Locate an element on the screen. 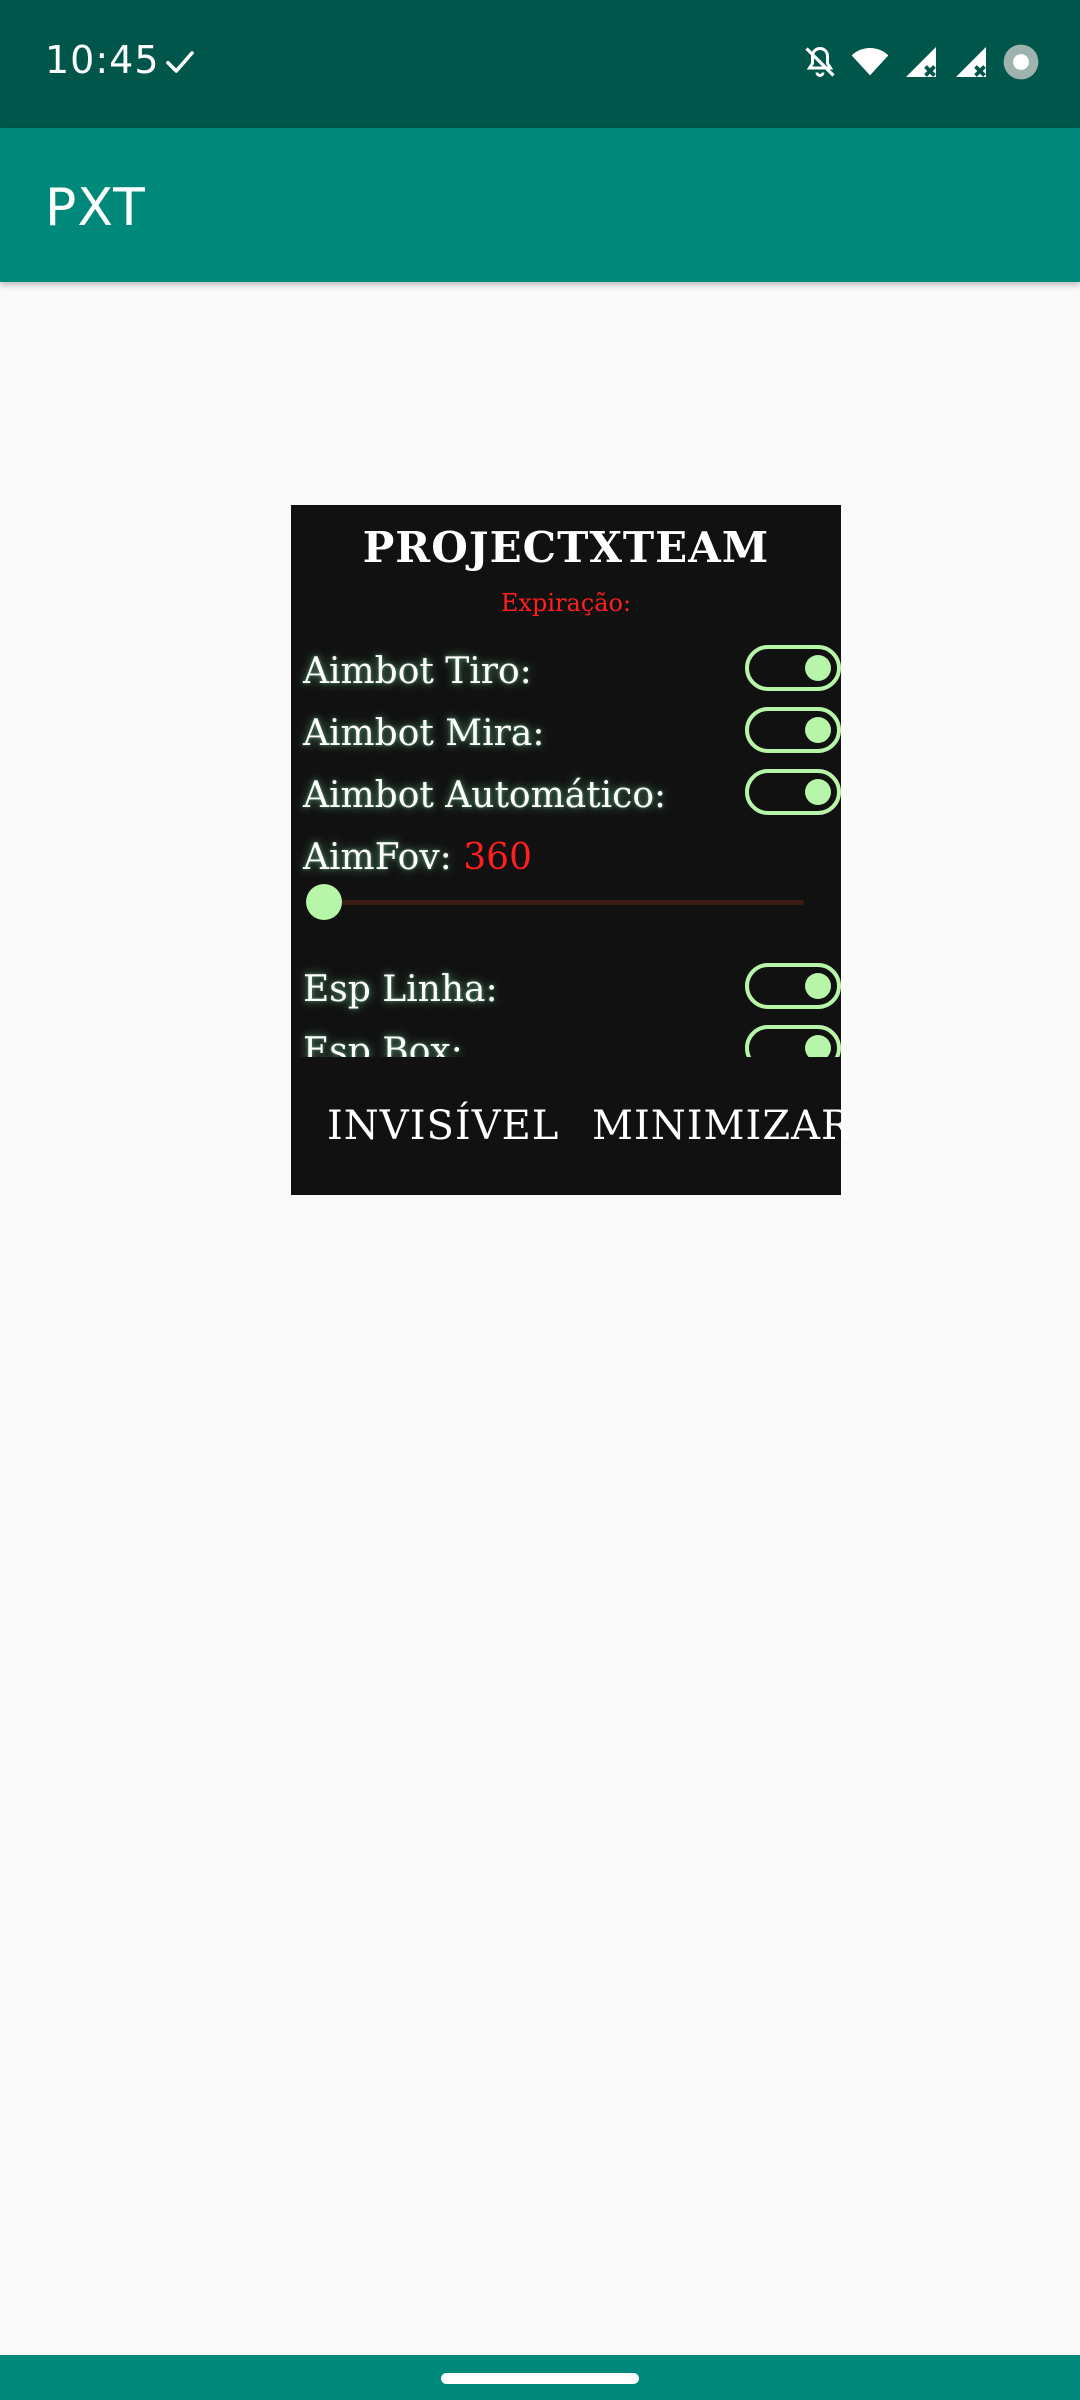 The image size is (1080, 2400). home-gesture-handle is located at coordinates (540, 2378).